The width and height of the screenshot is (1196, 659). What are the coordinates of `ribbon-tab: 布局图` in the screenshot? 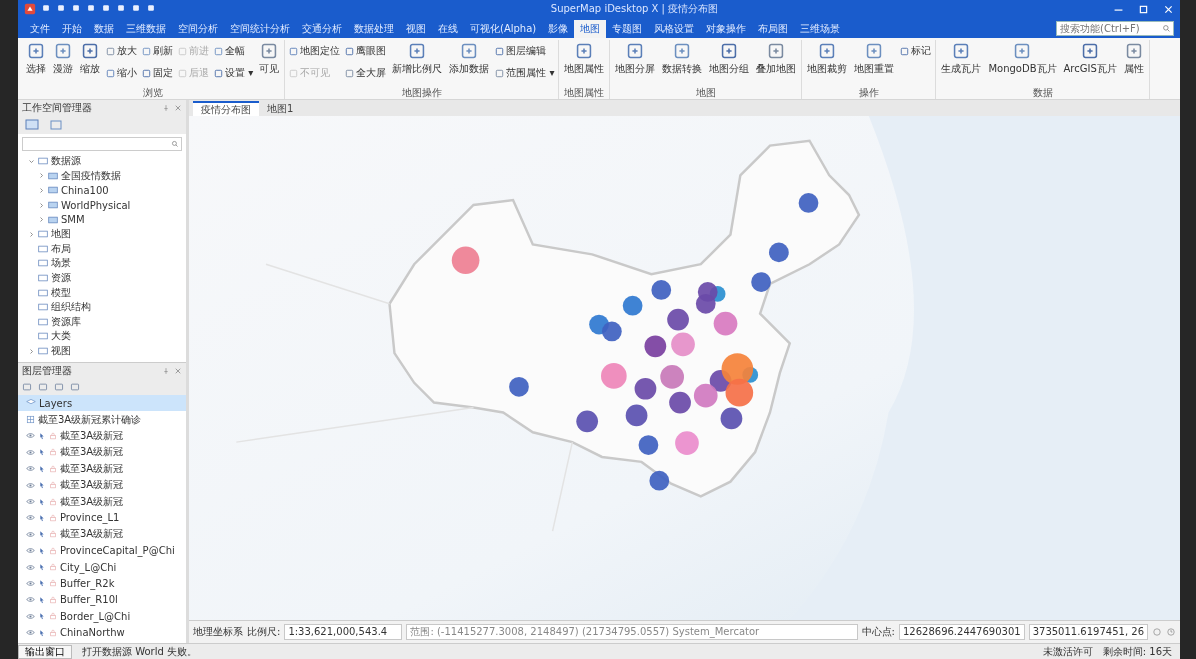 It's located at (773, 29).